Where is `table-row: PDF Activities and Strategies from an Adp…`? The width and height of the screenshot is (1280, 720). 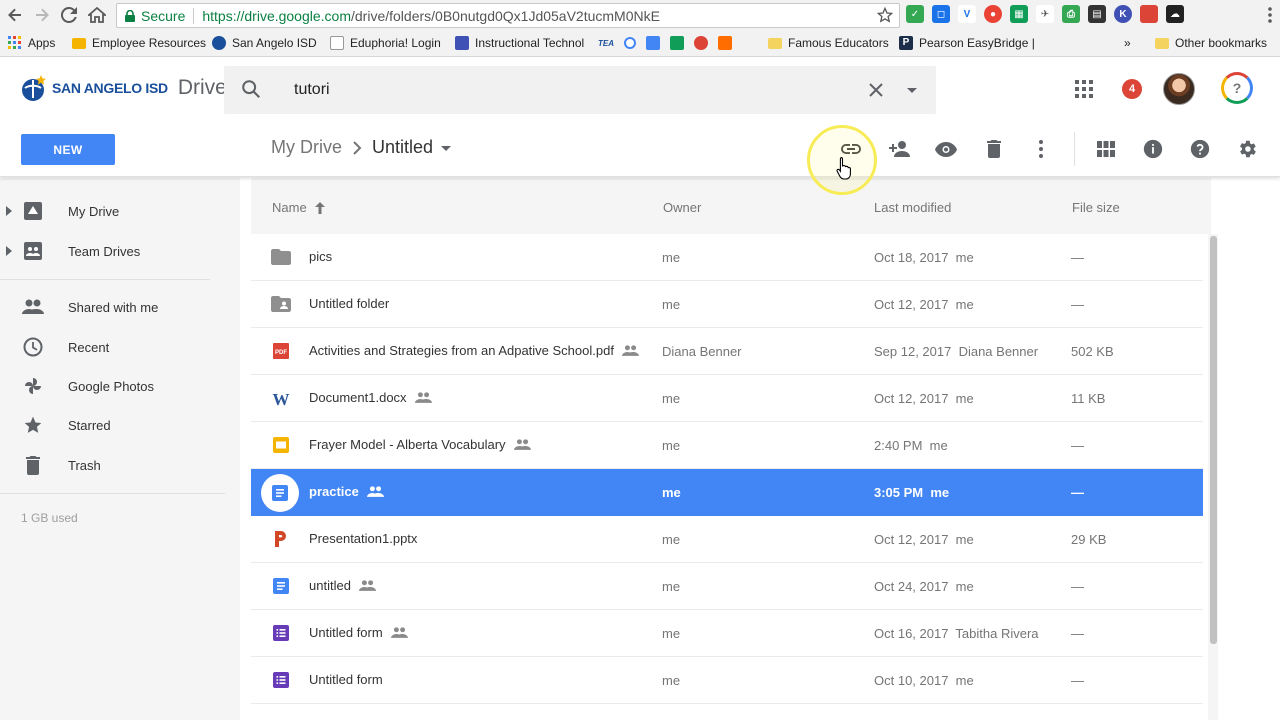 table-row: PDF Activities and Strategies from an Adp… is located at coordinates (727, 351).